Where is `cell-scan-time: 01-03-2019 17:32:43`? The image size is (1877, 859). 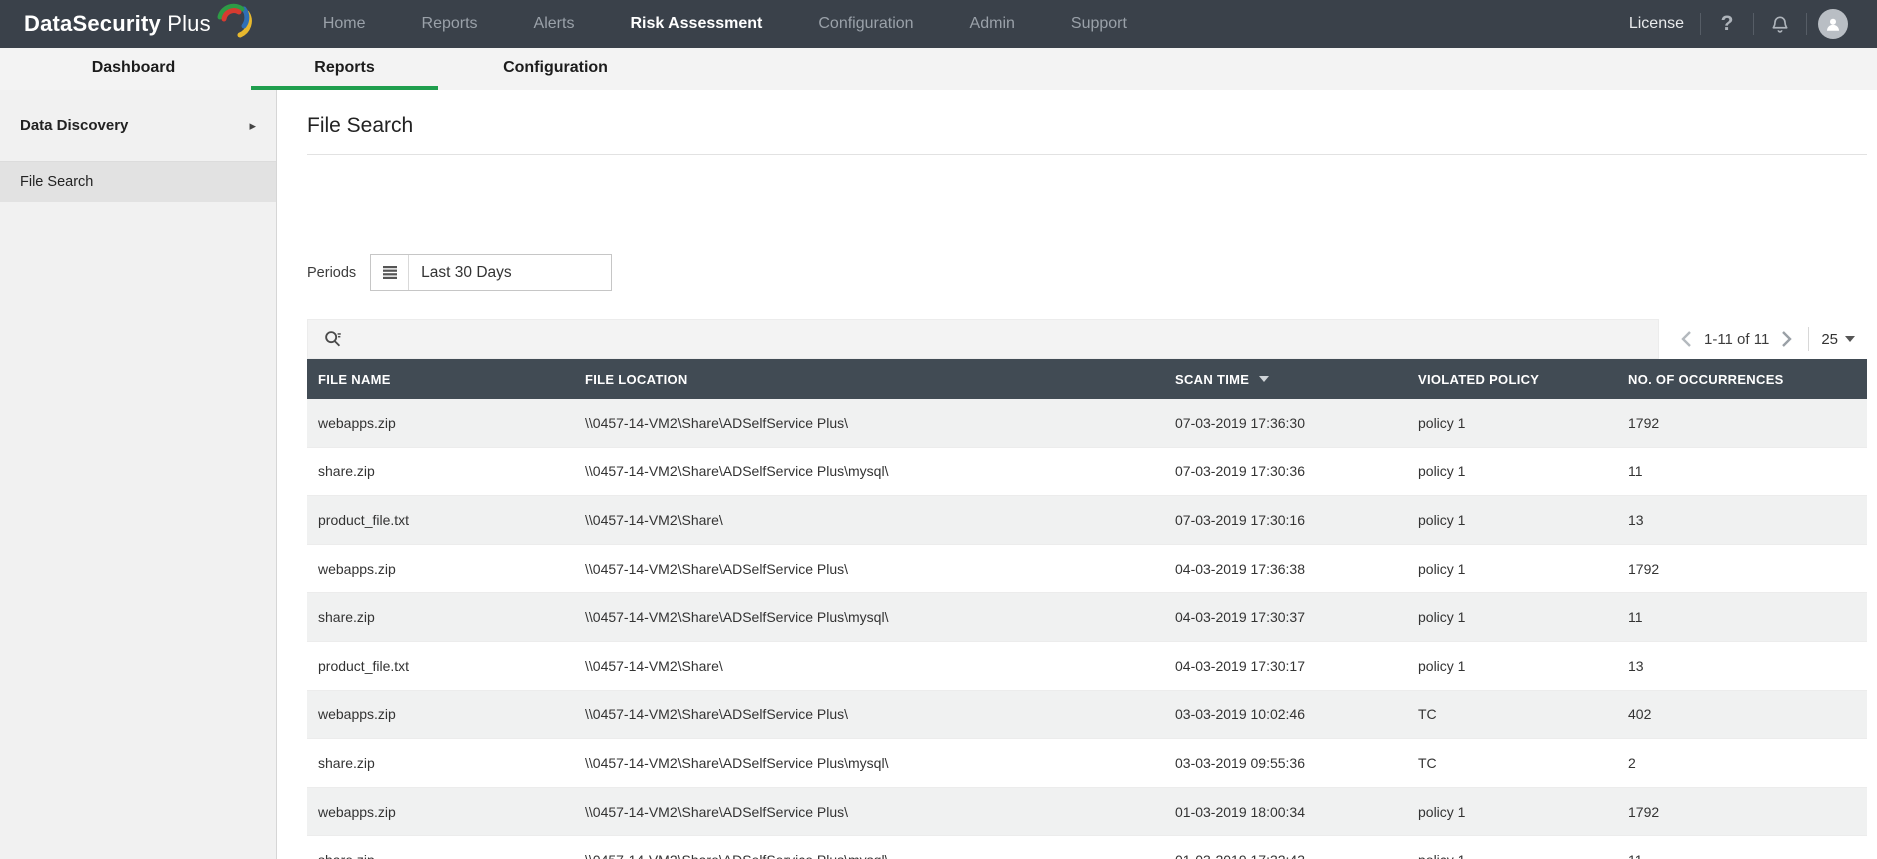
cell-scan-time: 01-03-2019 17:32:43 is located at coordinates (1296, 855).